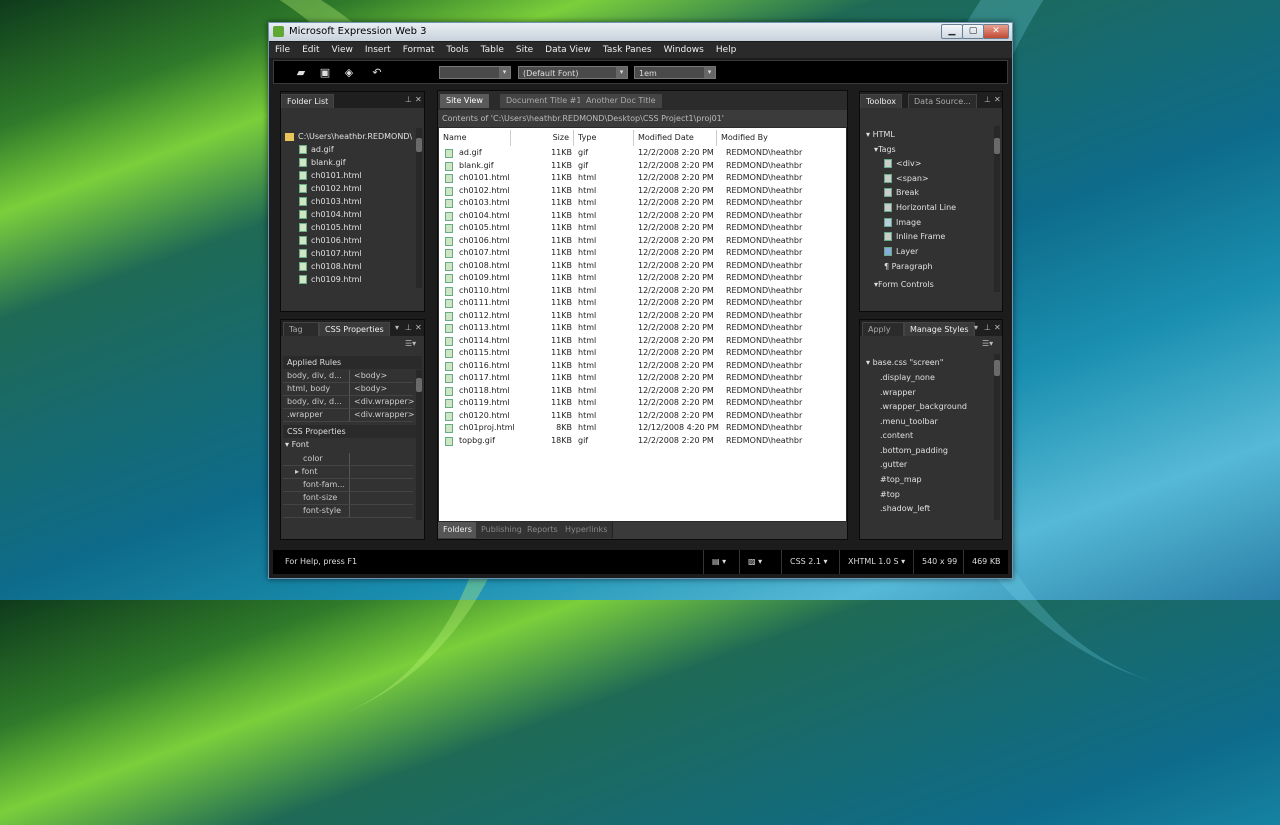 This screenshot has height=825, width=1280. I want to click on list-item: ch0101.html, so click(330, 175).